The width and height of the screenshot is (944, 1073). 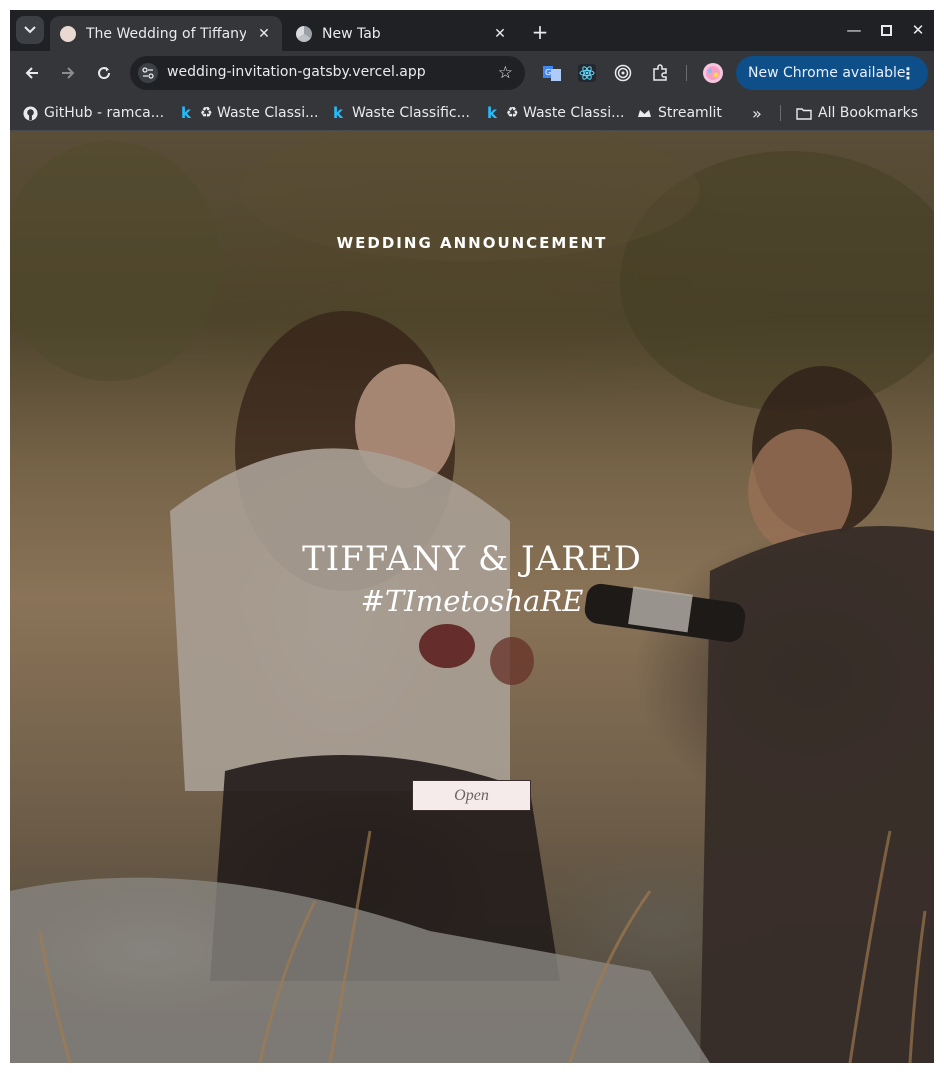 I want to click on chevron-down-icon, so click(x=30, y=30).